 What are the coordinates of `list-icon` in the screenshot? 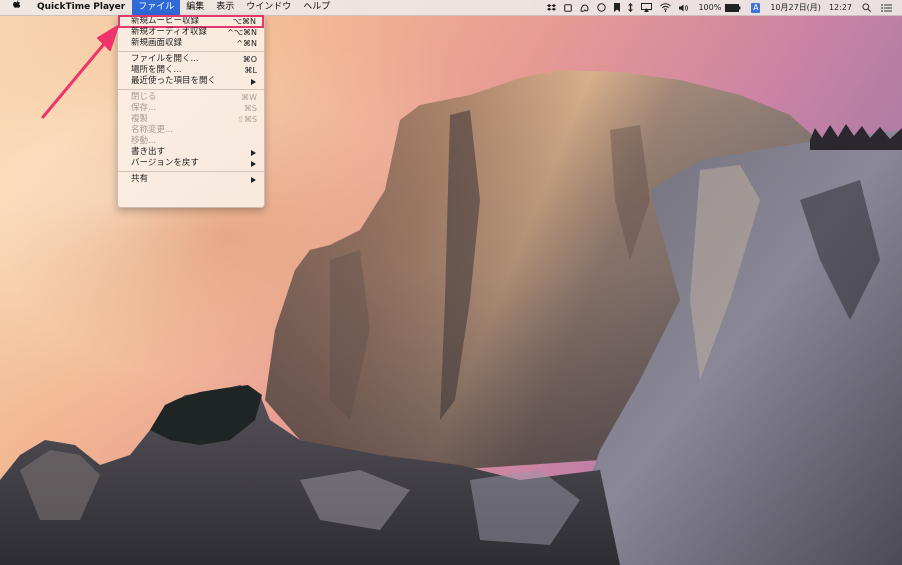 It's located at (889, 7).